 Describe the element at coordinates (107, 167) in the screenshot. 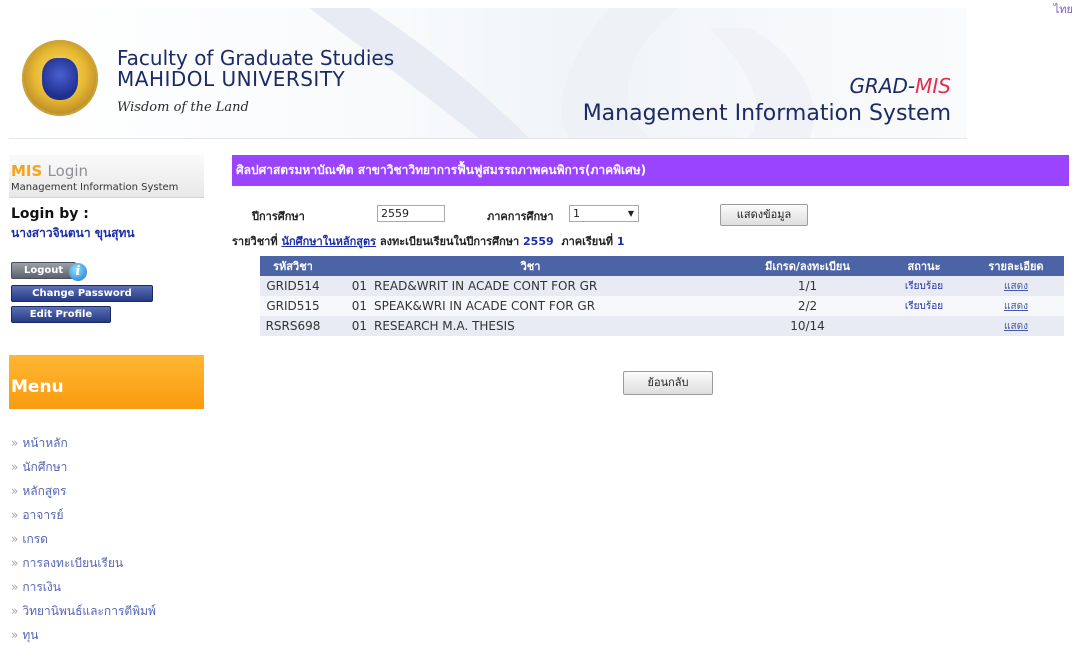

I see `mis-login-title: MIS Login` at that location.